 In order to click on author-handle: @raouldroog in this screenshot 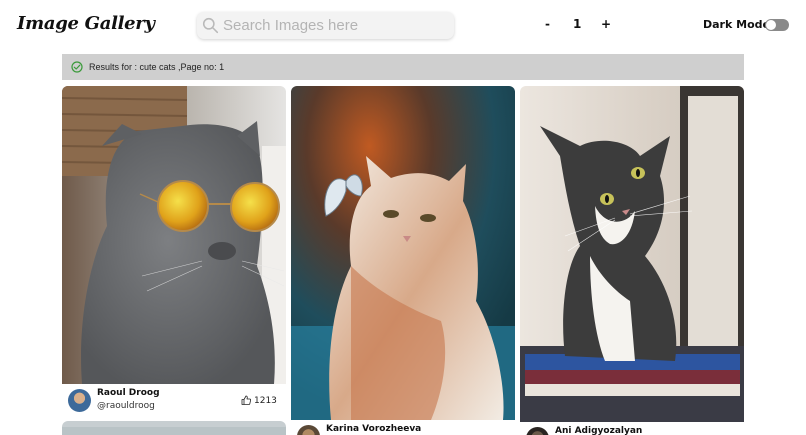, I will do `click(126, 406)`.